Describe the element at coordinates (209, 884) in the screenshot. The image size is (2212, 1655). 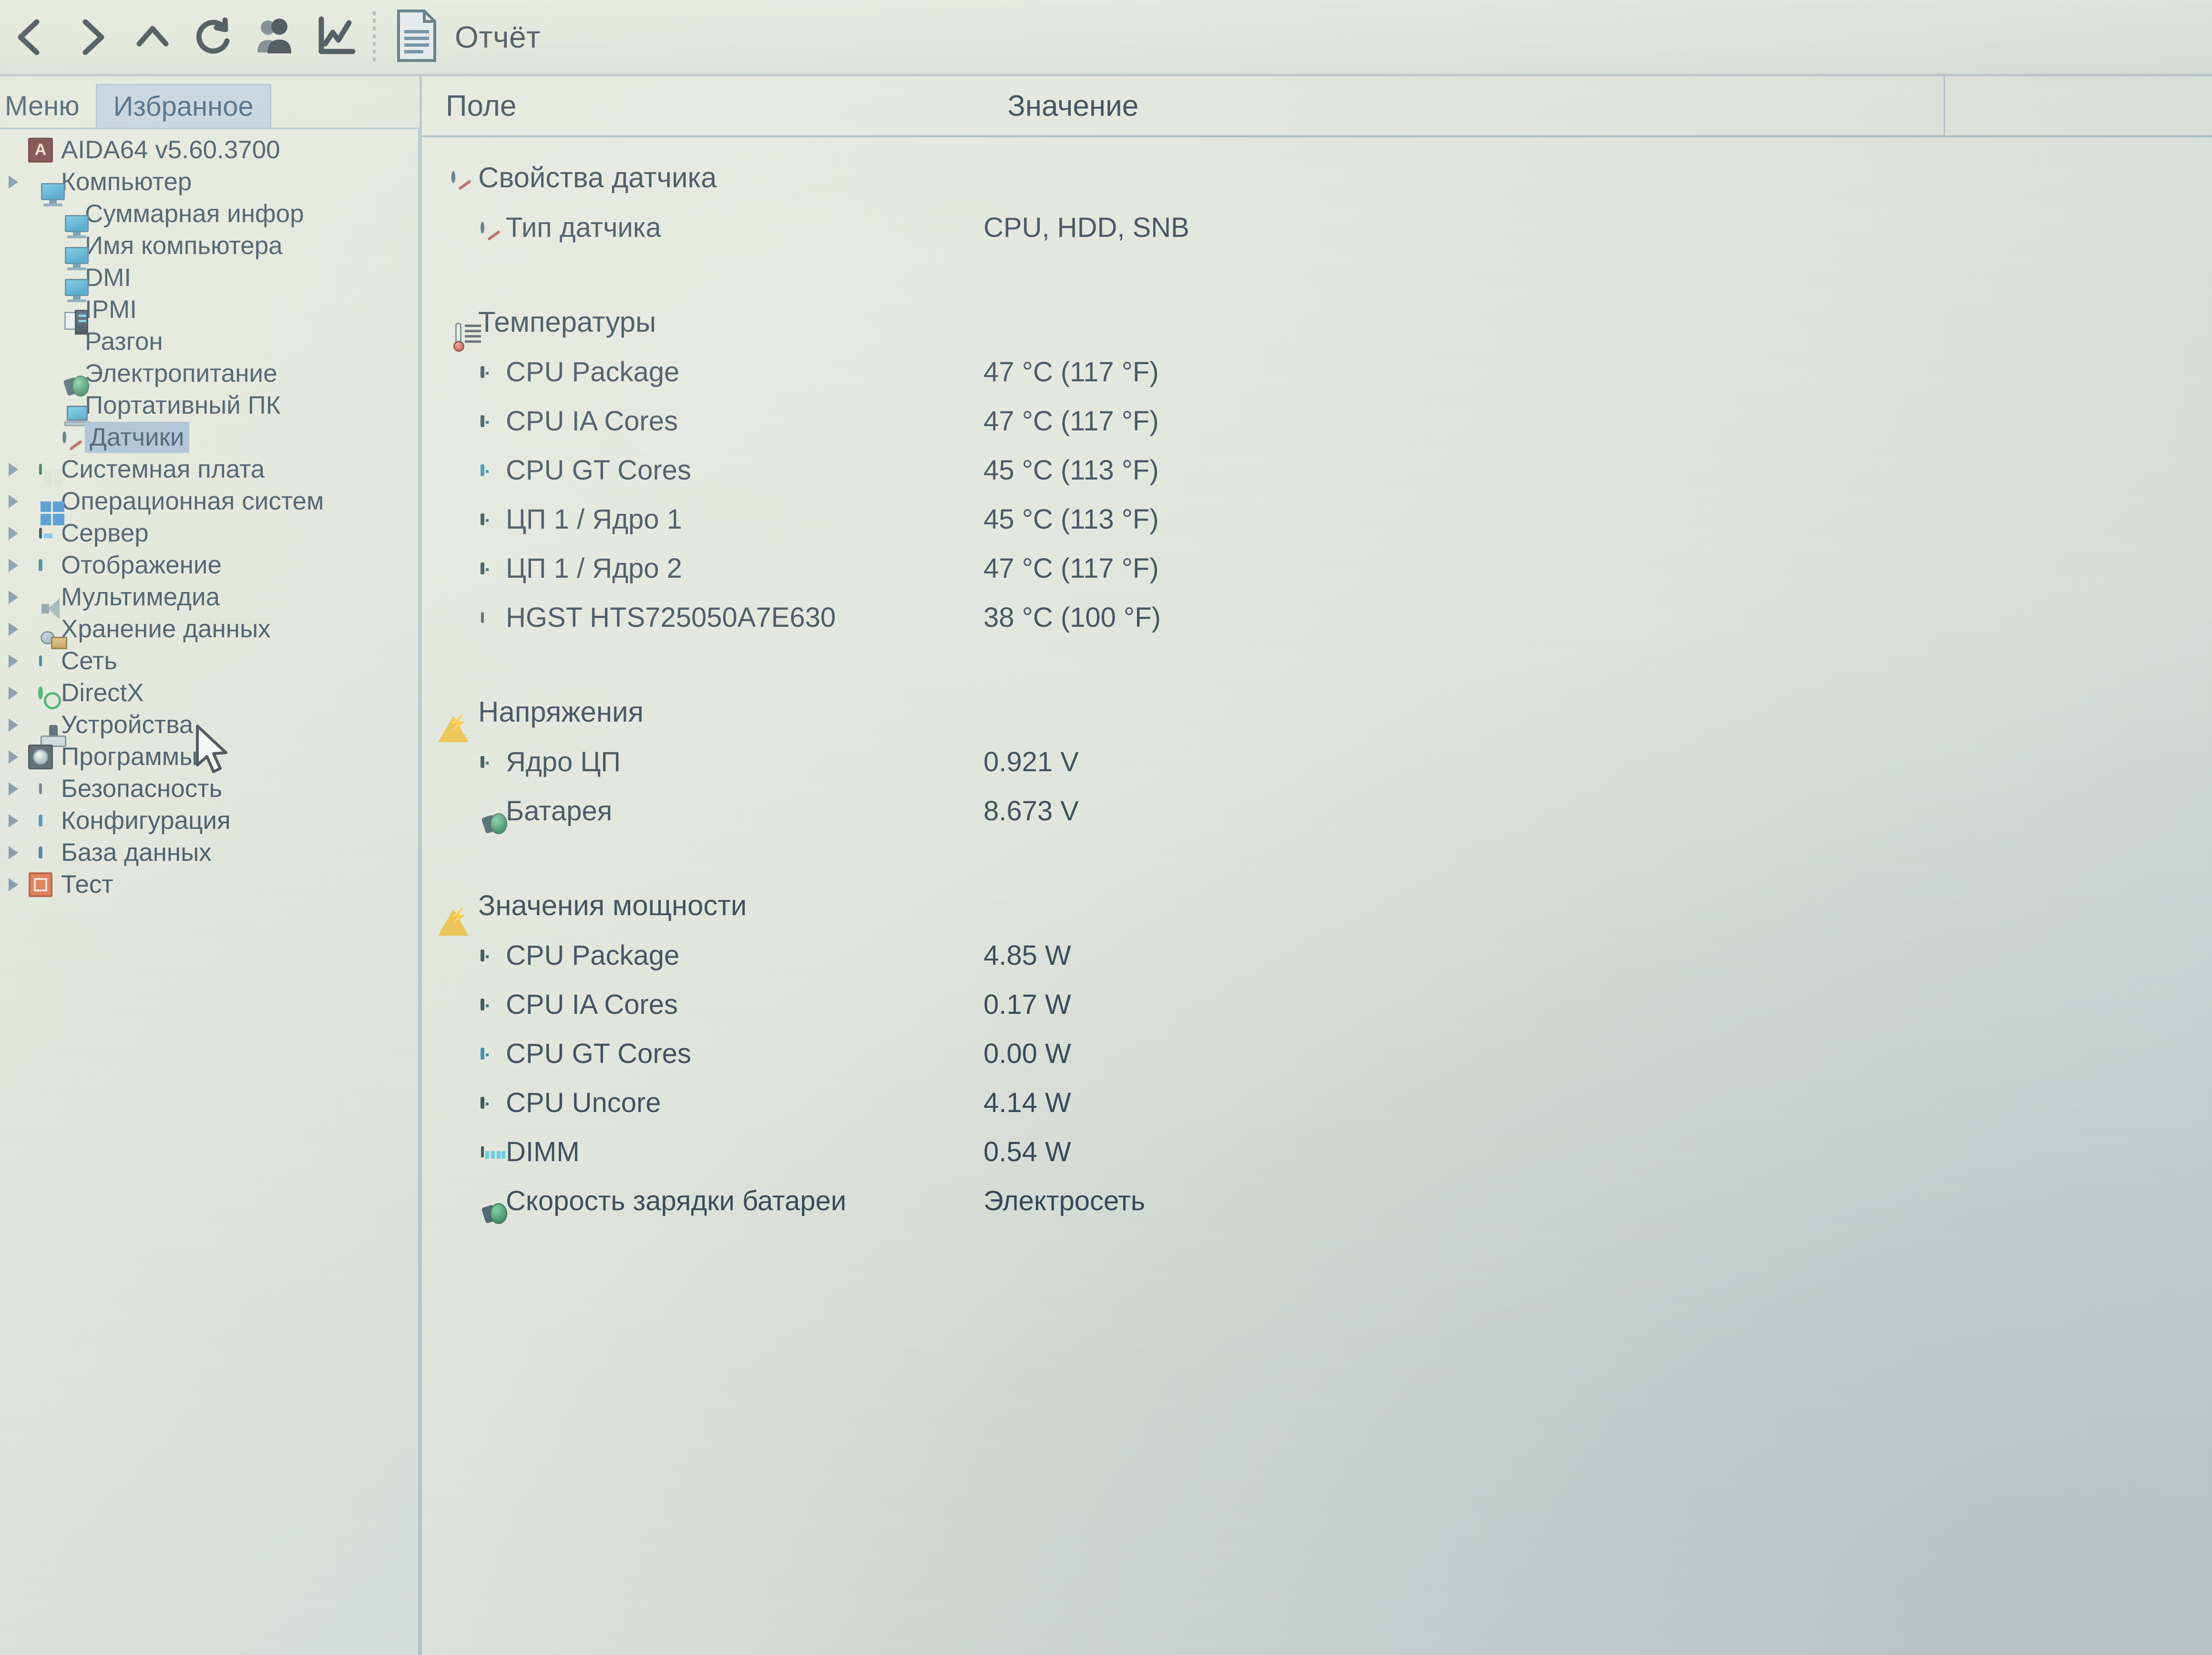
I see `sidebar-item-23: Тест` at that location.